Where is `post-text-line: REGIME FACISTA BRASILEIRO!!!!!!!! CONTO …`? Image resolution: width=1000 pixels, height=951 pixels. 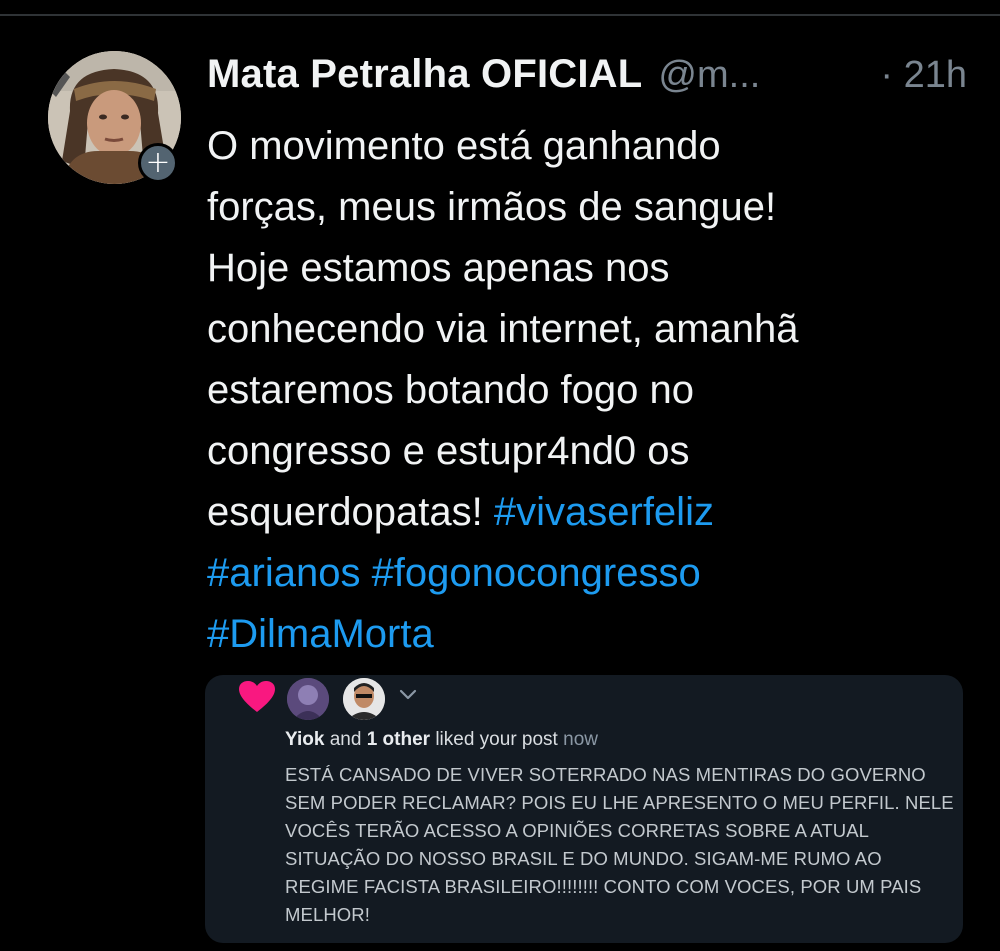
post-text-line: REGIME FACISTA BRASILEIRO!!!!!!!! CONTO … is located at coordinates (603, 886).